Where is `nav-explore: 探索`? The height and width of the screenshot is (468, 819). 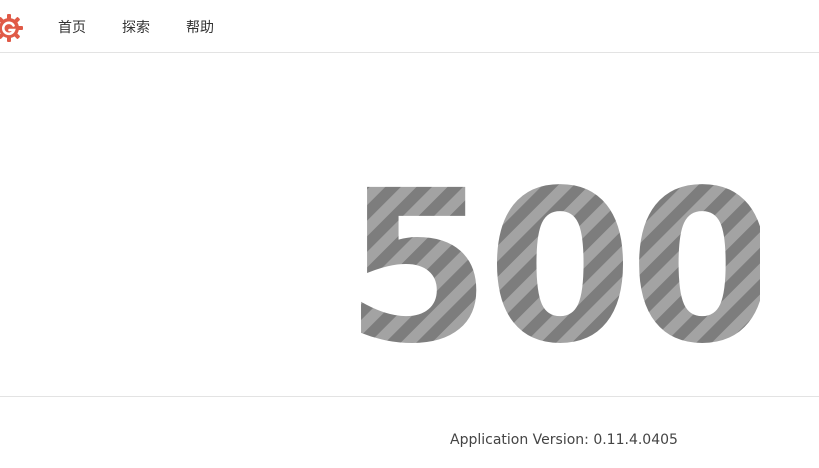 nav-explore: 探索 is located at coordinates (136, 28).